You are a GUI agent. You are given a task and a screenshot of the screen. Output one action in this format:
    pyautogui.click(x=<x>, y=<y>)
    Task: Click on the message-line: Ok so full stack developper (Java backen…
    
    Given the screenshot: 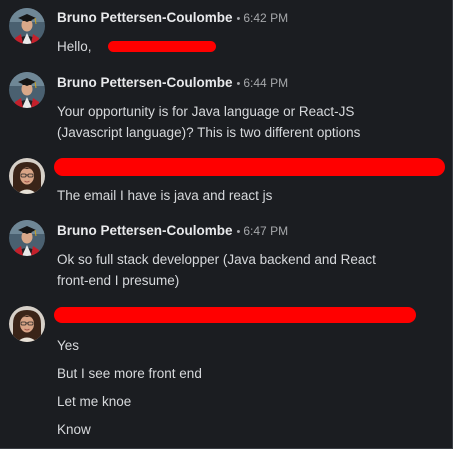 What is the action you would take?
    pyautogui.click(x=216, y=259)
    